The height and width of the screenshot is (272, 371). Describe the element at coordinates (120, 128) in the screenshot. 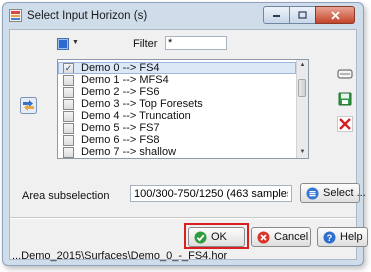

I see `list-item-label: Demo 5 --> FS7` at that location.